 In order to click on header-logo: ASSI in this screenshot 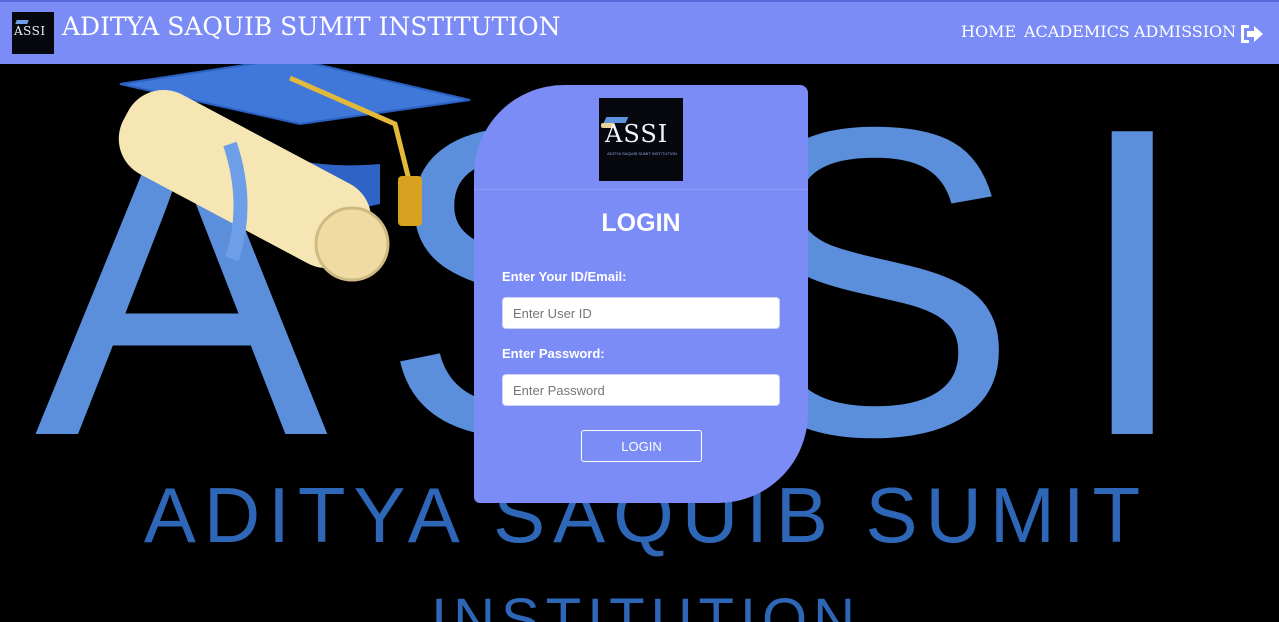, I will do `click(33, 33)`.